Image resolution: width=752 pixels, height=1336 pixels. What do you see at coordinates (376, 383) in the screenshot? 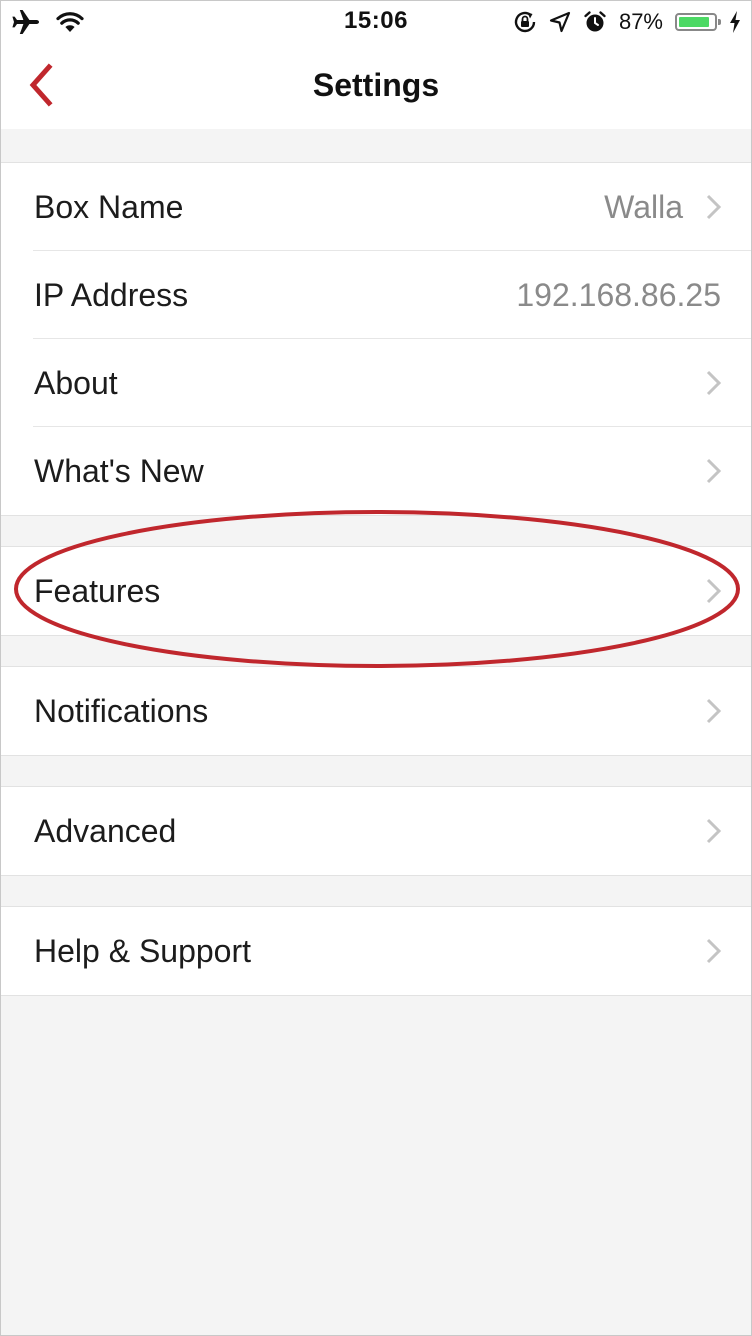
I see `about-row: About` at bounding box center [376, 383].